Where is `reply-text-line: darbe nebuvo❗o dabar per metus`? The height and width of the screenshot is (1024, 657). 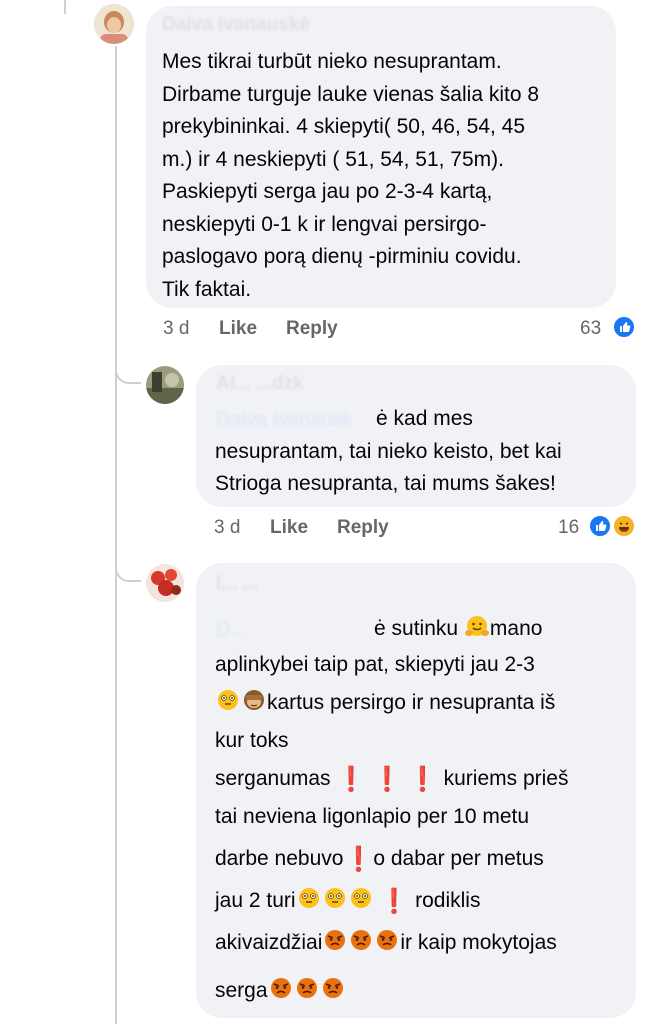
reply-text-line: darbe nebuvo❗o dabar per metus is located at coordinates (379, 860).